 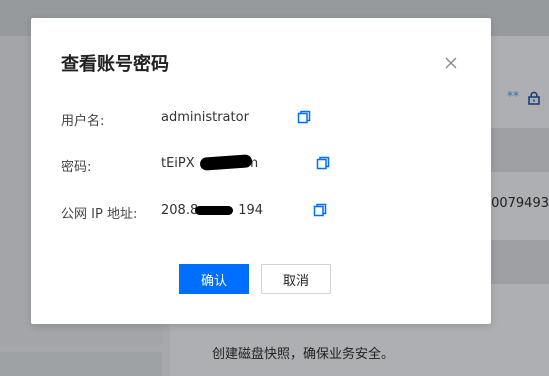 I want to click on public-ip-prefix: 208.8, so click(x=180, y=210).